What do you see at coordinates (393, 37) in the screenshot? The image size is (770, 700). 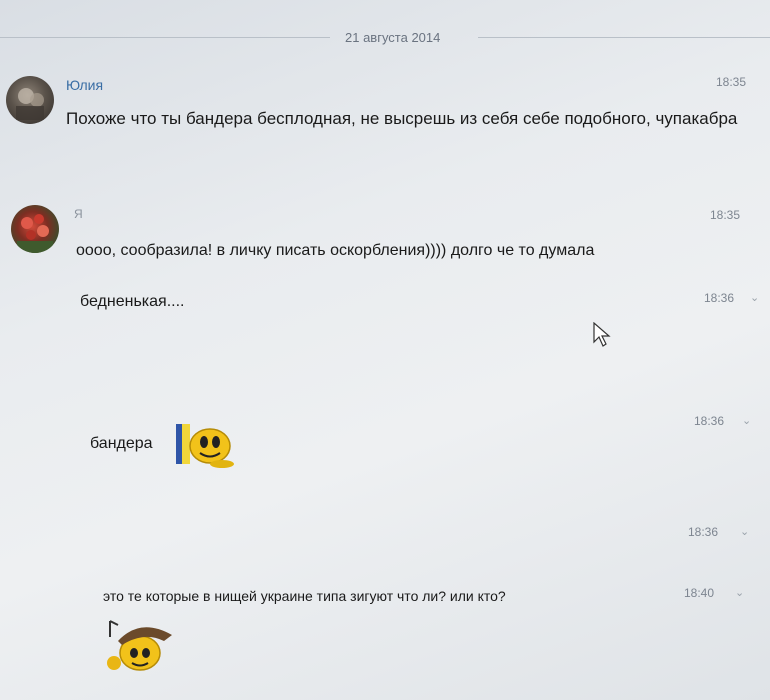 I see `date-label: 21 августа 2014` at bounding box center [393, 37].